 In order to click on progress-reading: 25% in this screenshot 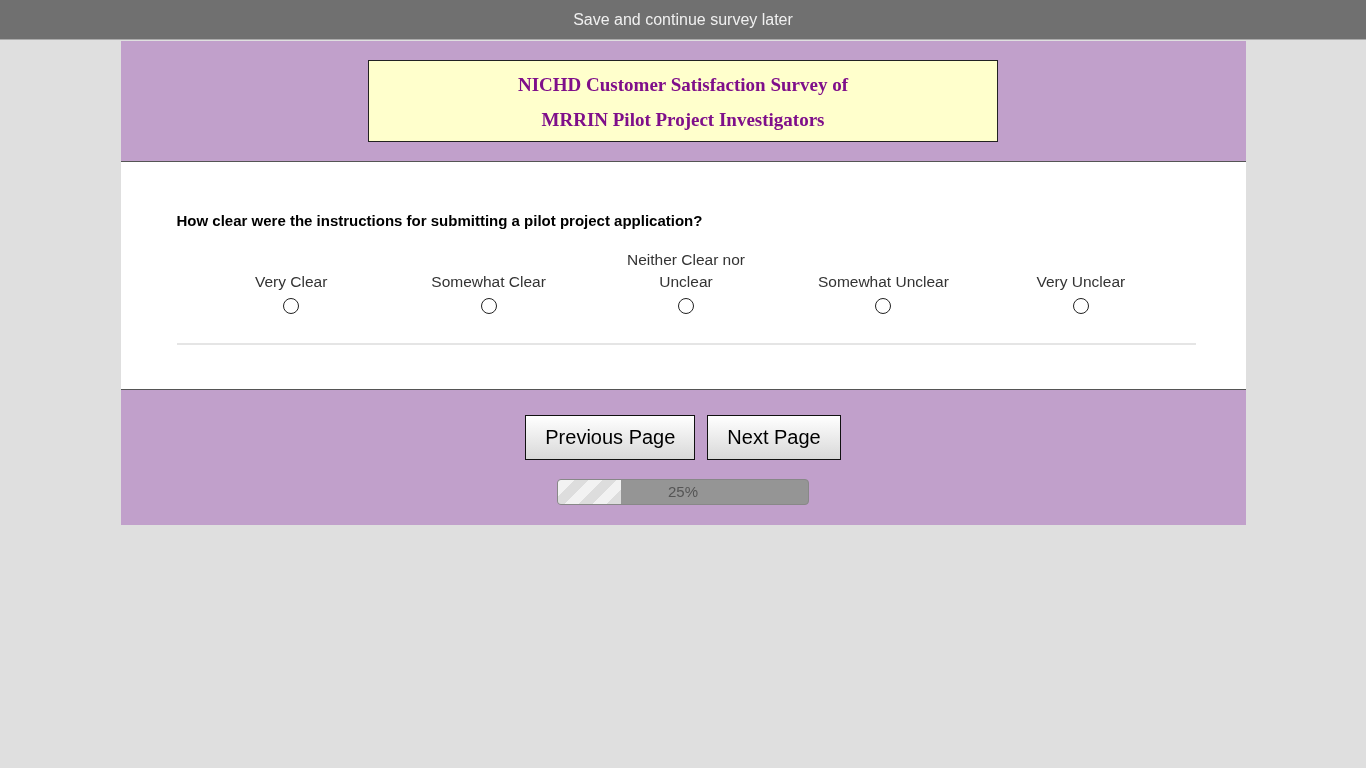, I will do `click(683, 491)`.